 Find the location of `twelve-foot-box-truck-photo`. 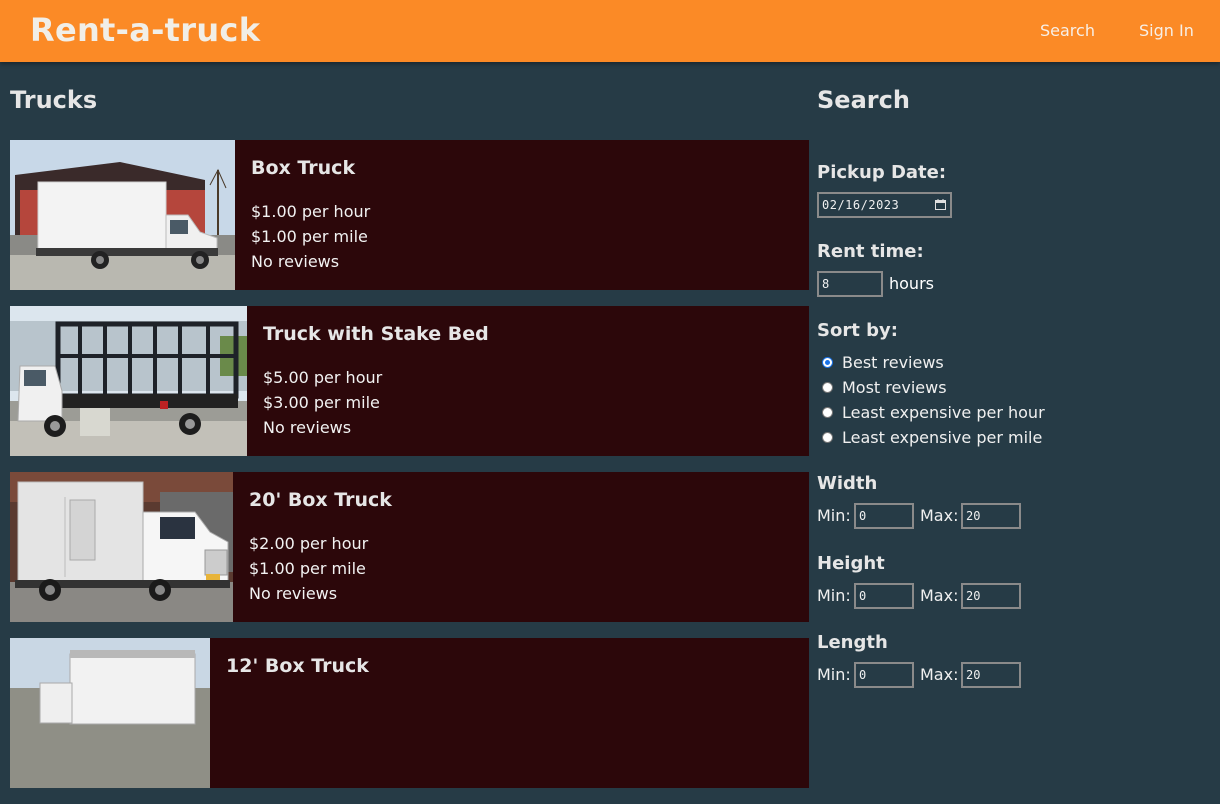

twelve-foot-box-truck-photo is located at coordinates (110, 713).